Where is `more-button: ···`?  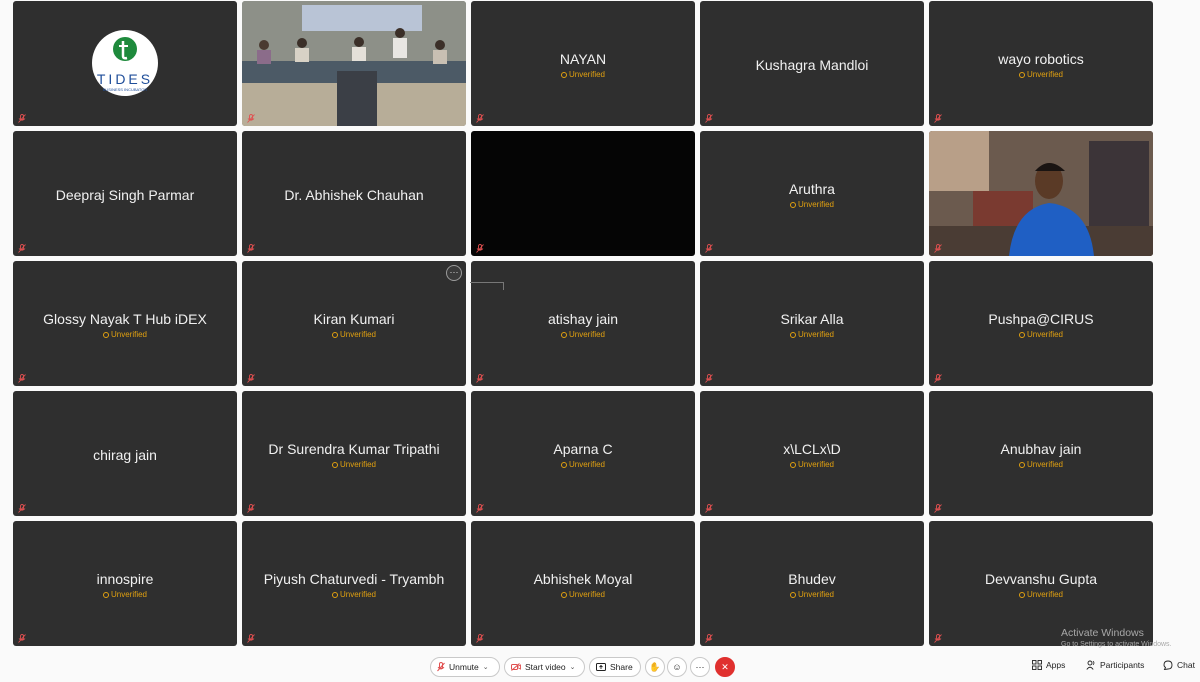 more-button: ··· is located at coordinates (700, 667).